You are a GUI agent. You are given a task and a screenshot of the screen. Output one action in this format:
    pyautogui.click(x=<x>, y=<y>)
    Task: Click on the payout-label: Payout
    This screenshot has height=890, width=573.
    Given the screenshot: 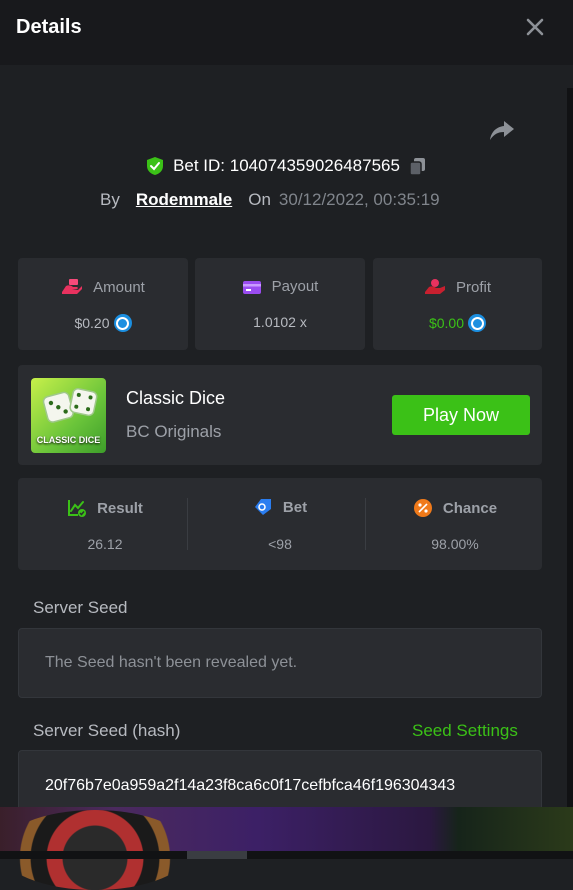 What is the action you would take?
    pyautogui.click(x=295, y=286)
    